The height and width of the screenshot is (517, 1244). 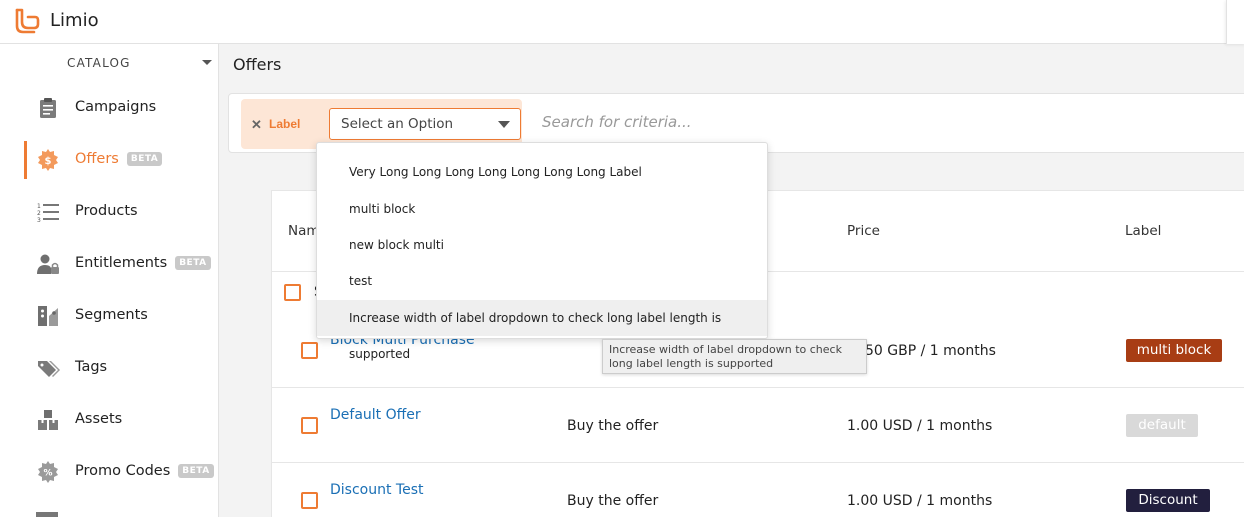 What do you see at coordinates (504, 124) in the screenshot?
I see `caret-down-icon` at bounding box center [504, 124].